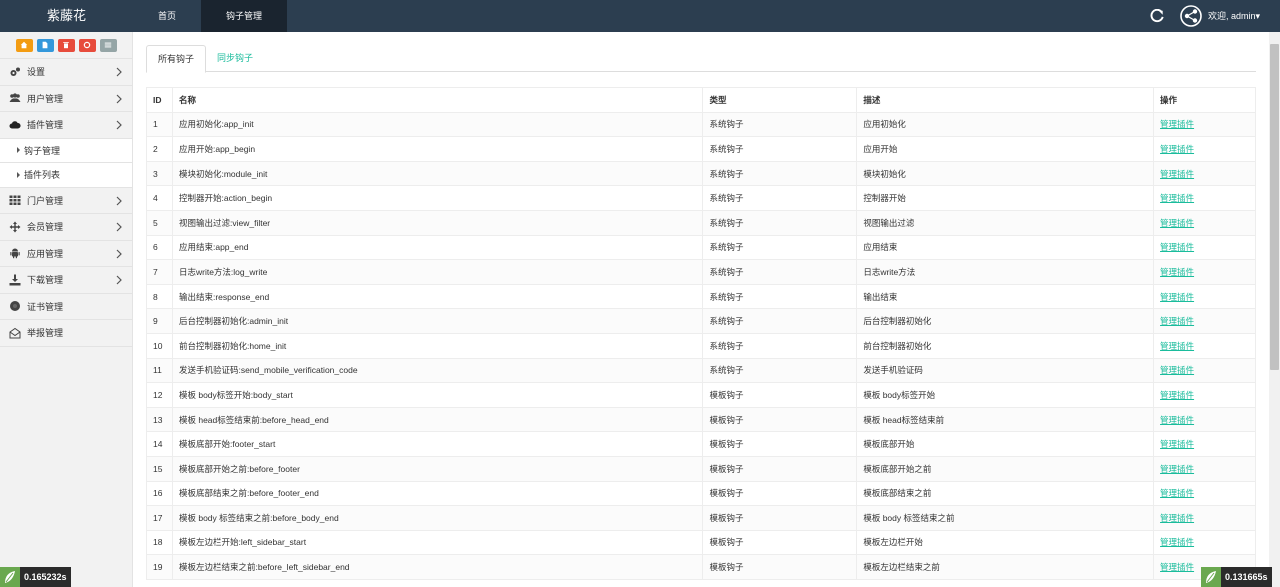  Describe the element at coordinates (780, 100) in the screenshot. I see `column-header-type: 类型` at that location.